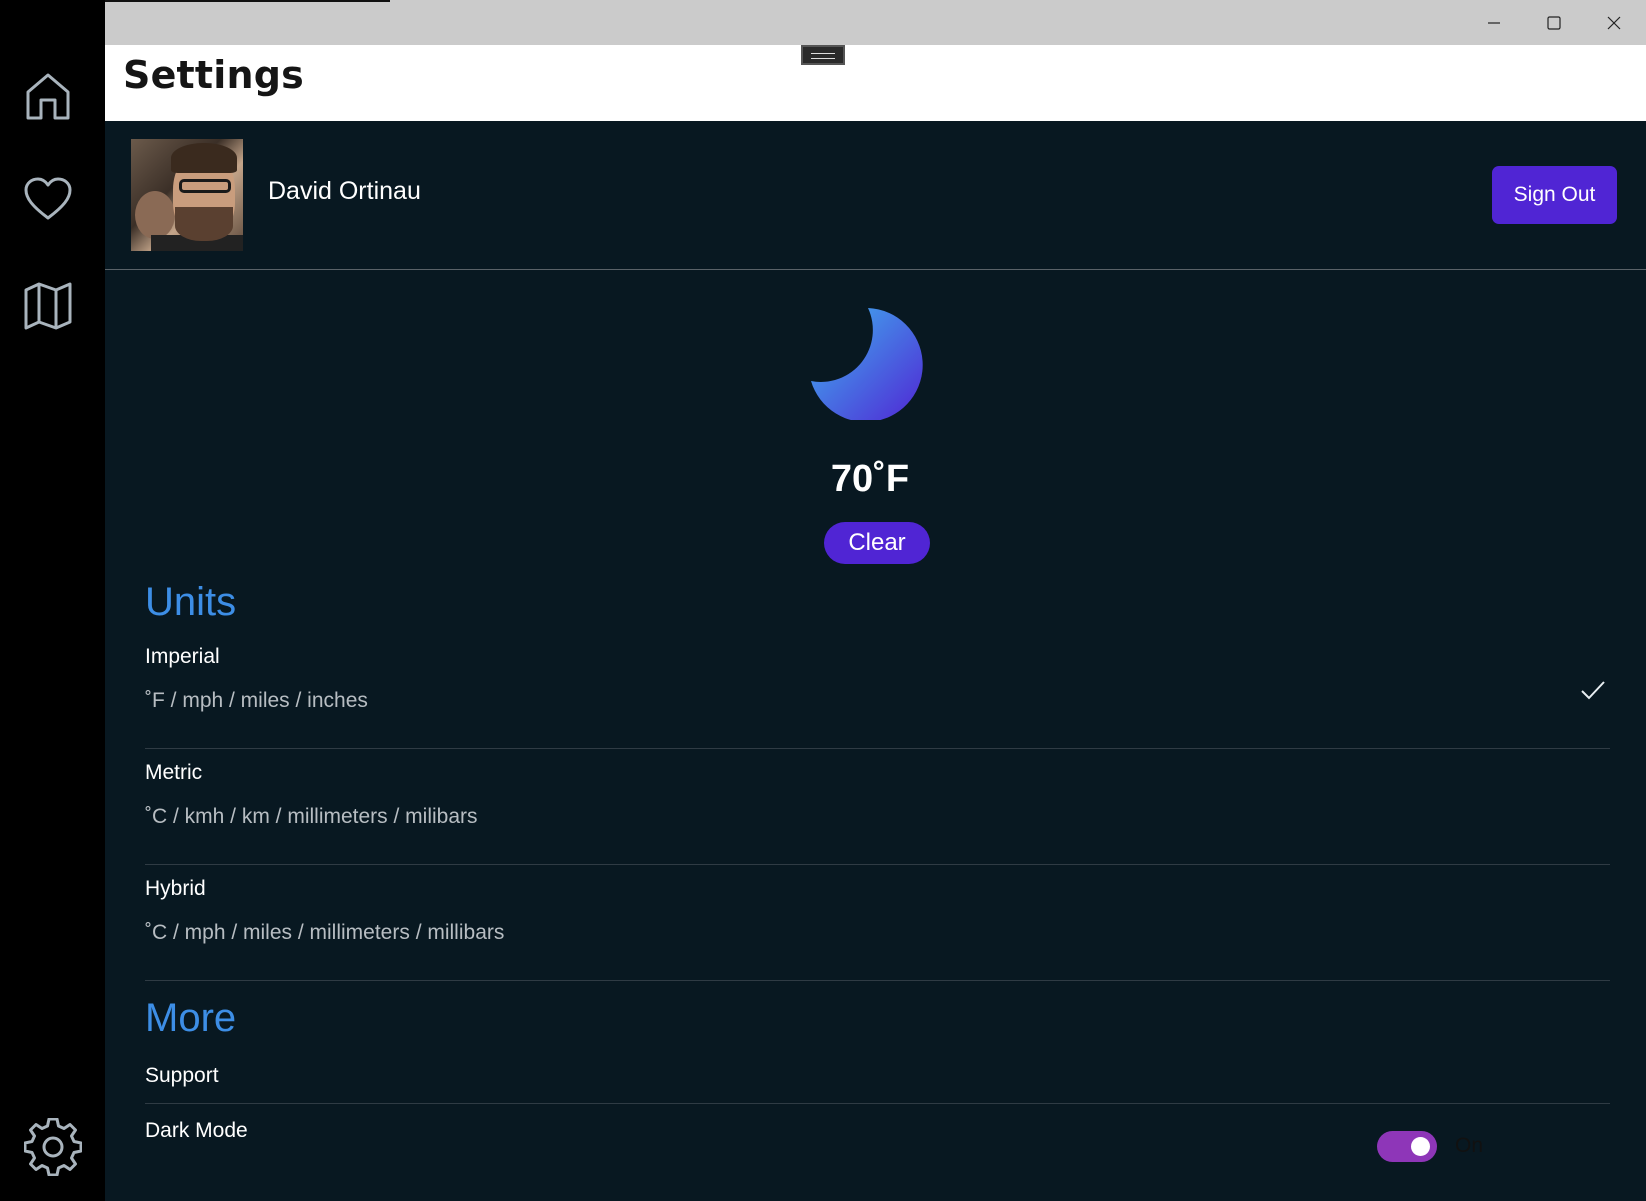  Describe the element at coordinates (48, 200) in the screenshot. I see `heart-icon` at that location.